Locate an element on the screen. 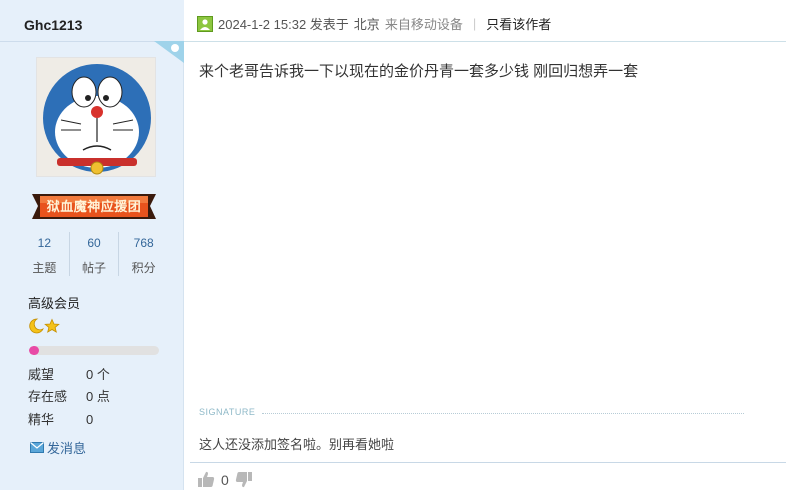 The height and width of the screenshot is (490, 786). thumbs-down-icon is located at coordinates (243, 480).